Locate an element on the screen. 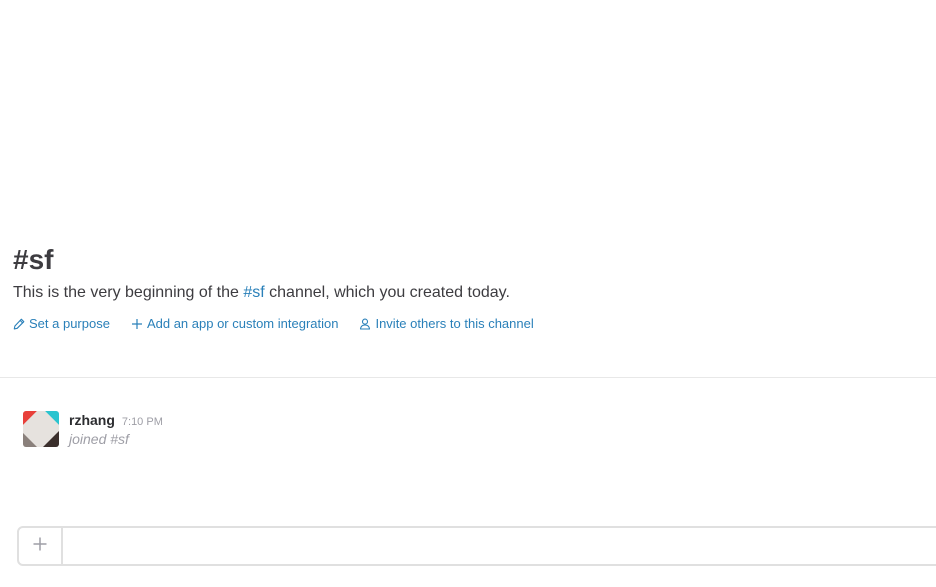 Image resolution: width=936 pixels, height=587 pixels. set-purpose-link: Set a purpose is located at coordinates (61, 324).